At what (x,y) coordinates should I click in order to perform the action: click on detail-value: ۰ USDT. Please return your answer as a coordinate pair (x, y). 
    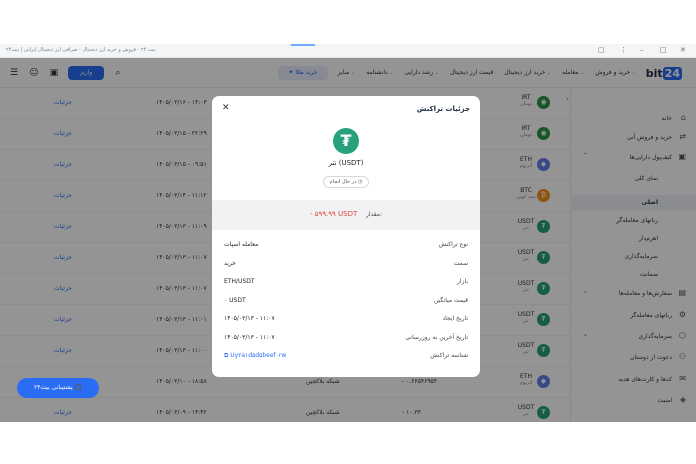
    Looking at the image, I should click on (235, 300).